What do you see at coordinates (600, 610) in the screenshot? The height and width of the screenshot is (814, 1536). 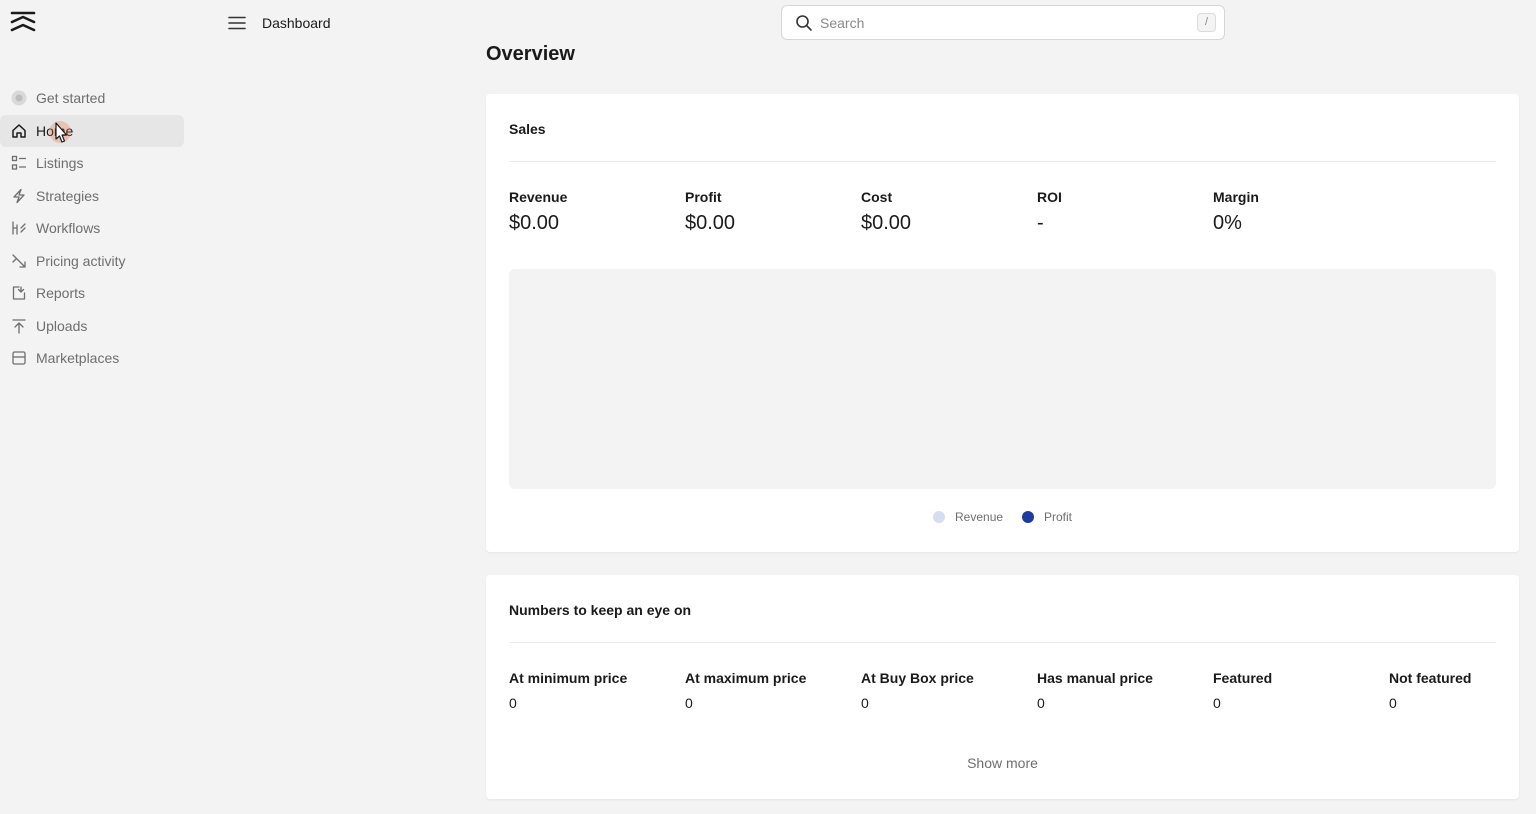 I see `numbers-card-title: Numbers to keep an eye on` at bounding box center [600, 610].